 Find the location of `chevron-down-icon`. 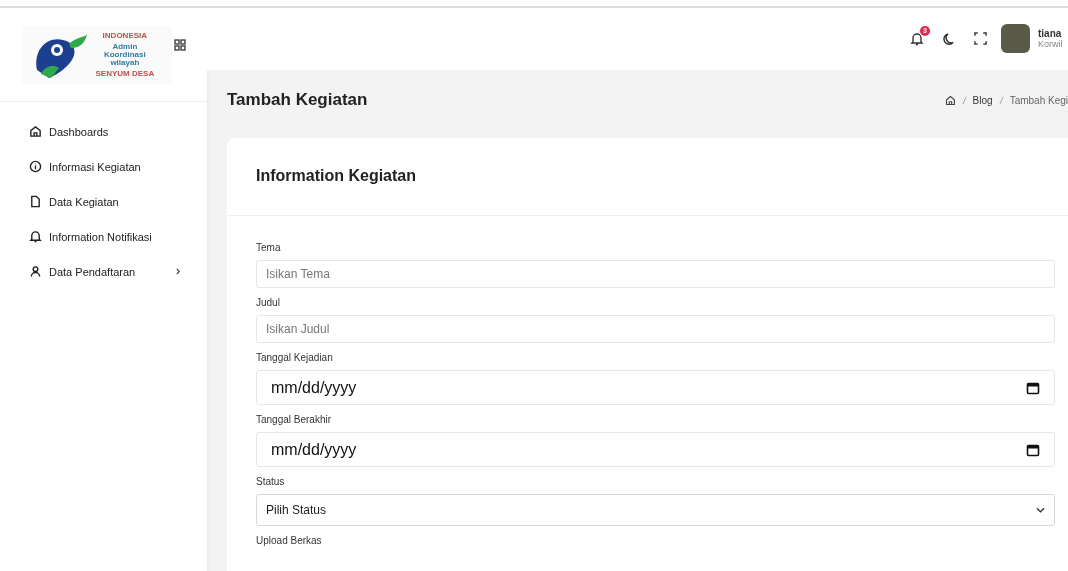

chevron-down-icon is located at coordinates (1040, 510).